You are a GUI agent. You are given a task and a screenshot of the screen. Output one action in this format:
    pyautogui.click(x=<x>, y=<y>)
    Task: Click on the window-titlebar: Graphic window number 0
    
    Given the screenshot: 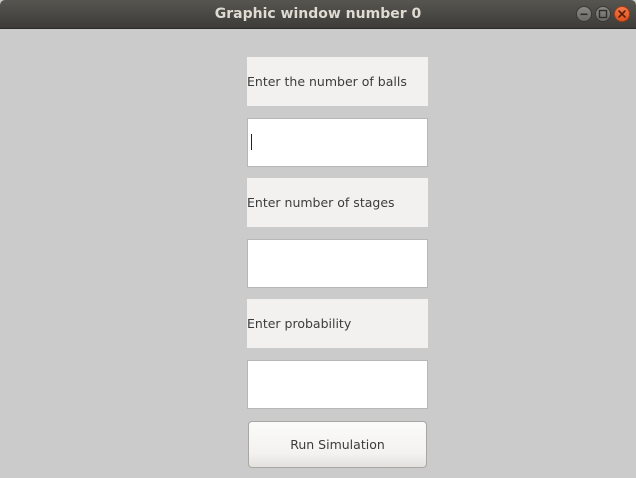 What is the action you would take?
    pyautogui.click(x=318, y=14)
    